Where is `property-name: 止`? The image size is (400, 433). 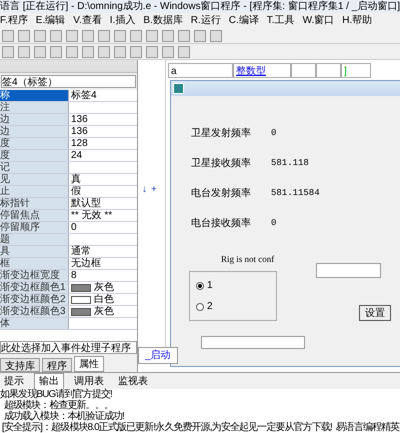
property-name: 止 is located at coordinates (34, 191).